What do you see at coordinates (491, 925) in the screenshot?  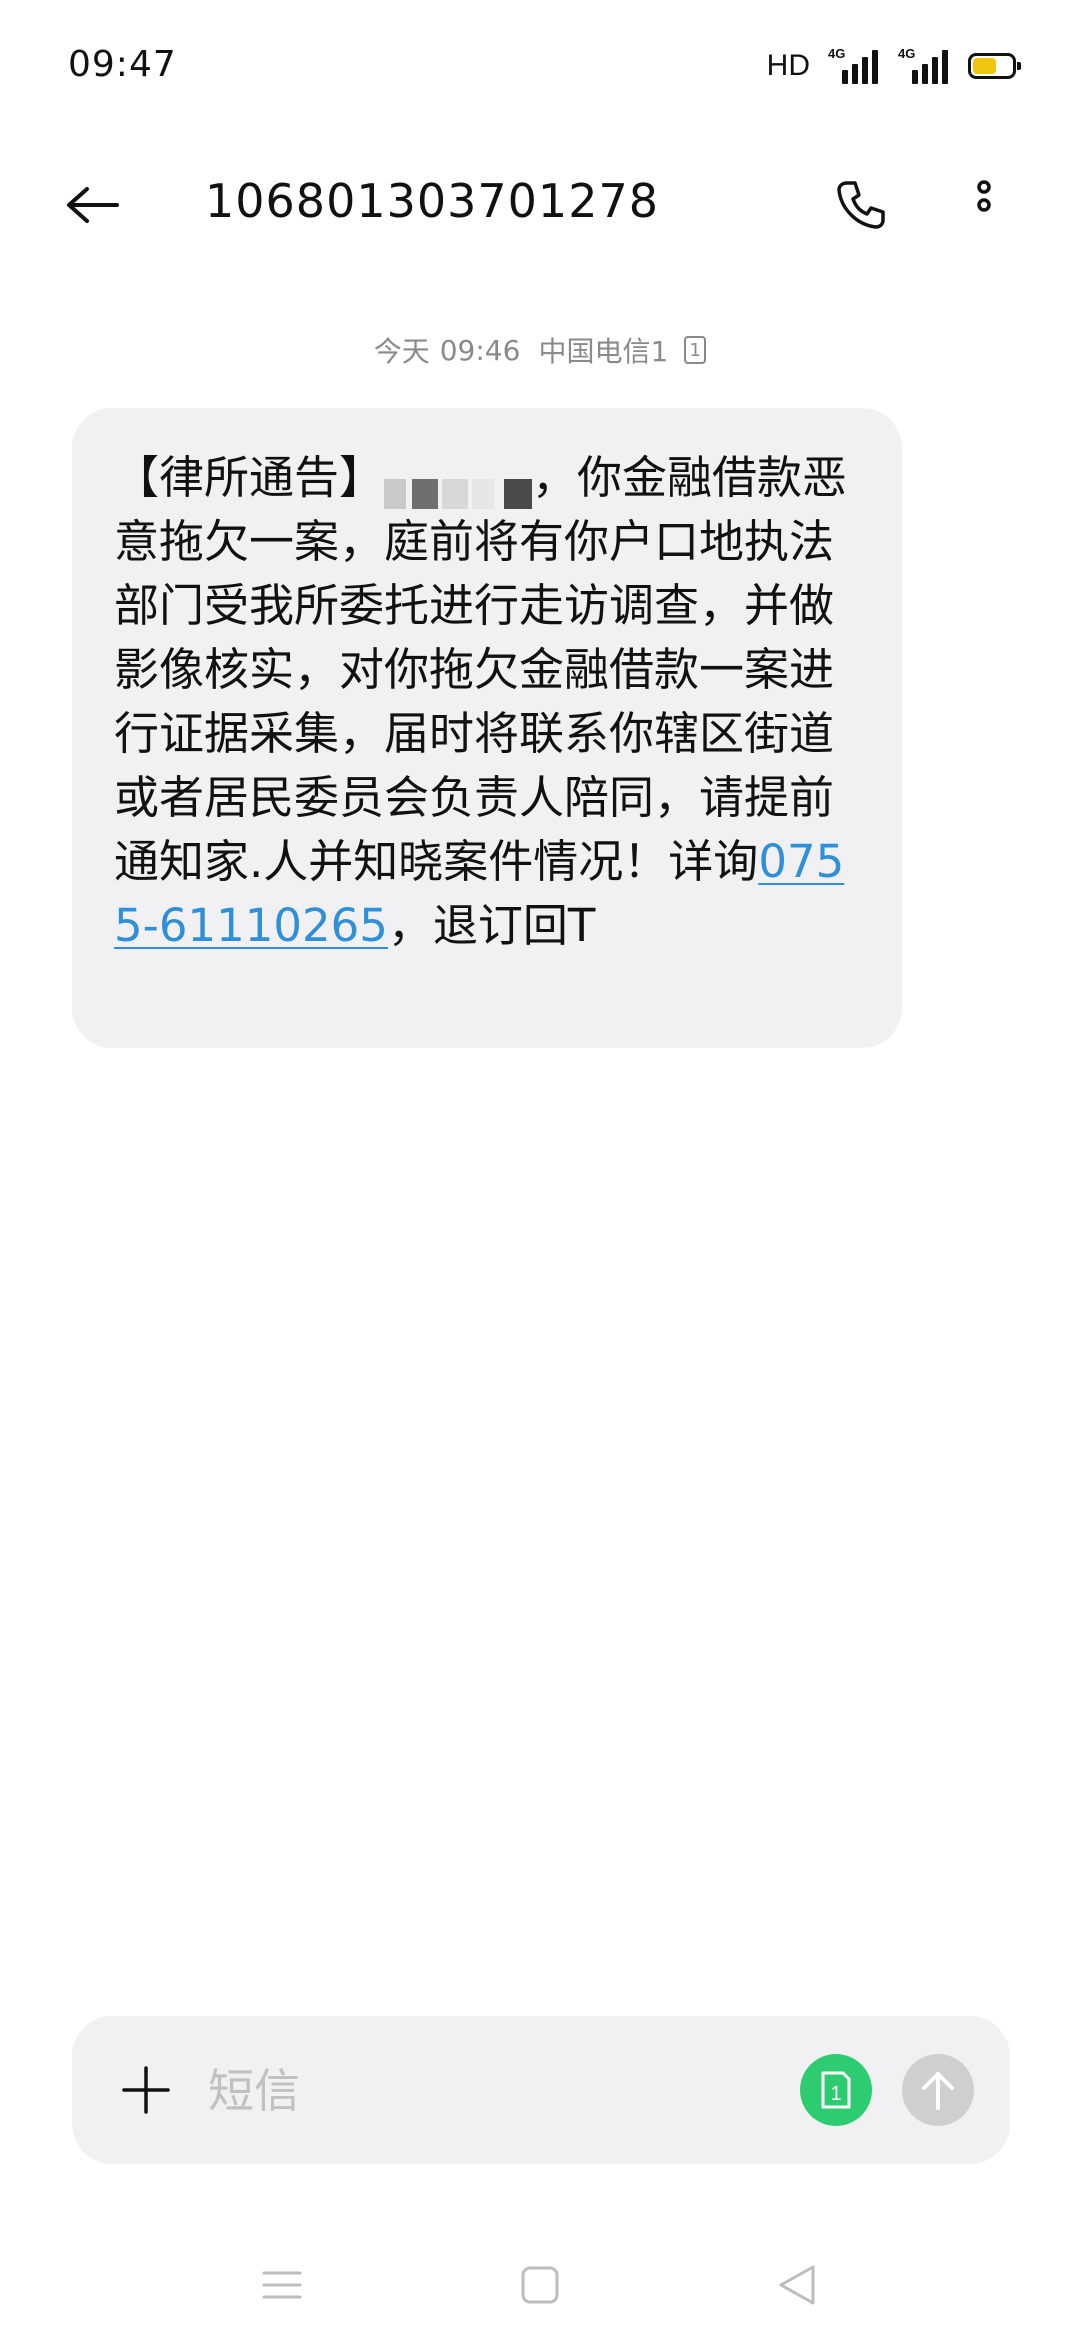 I see `message-text-end: ，退订回T` at bounding box center [491, 925].